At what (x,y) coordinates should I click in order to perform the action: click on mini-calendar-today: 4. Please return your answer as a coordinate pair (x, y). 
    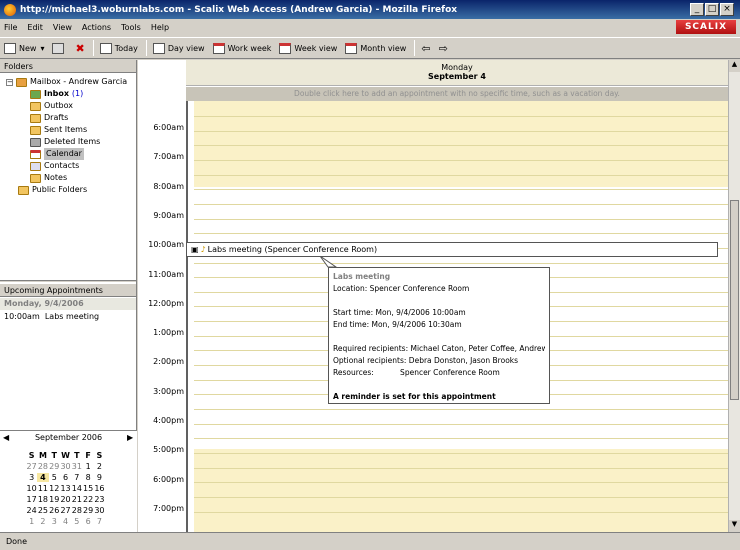
    Looking at the image, I should click on (43, 477).